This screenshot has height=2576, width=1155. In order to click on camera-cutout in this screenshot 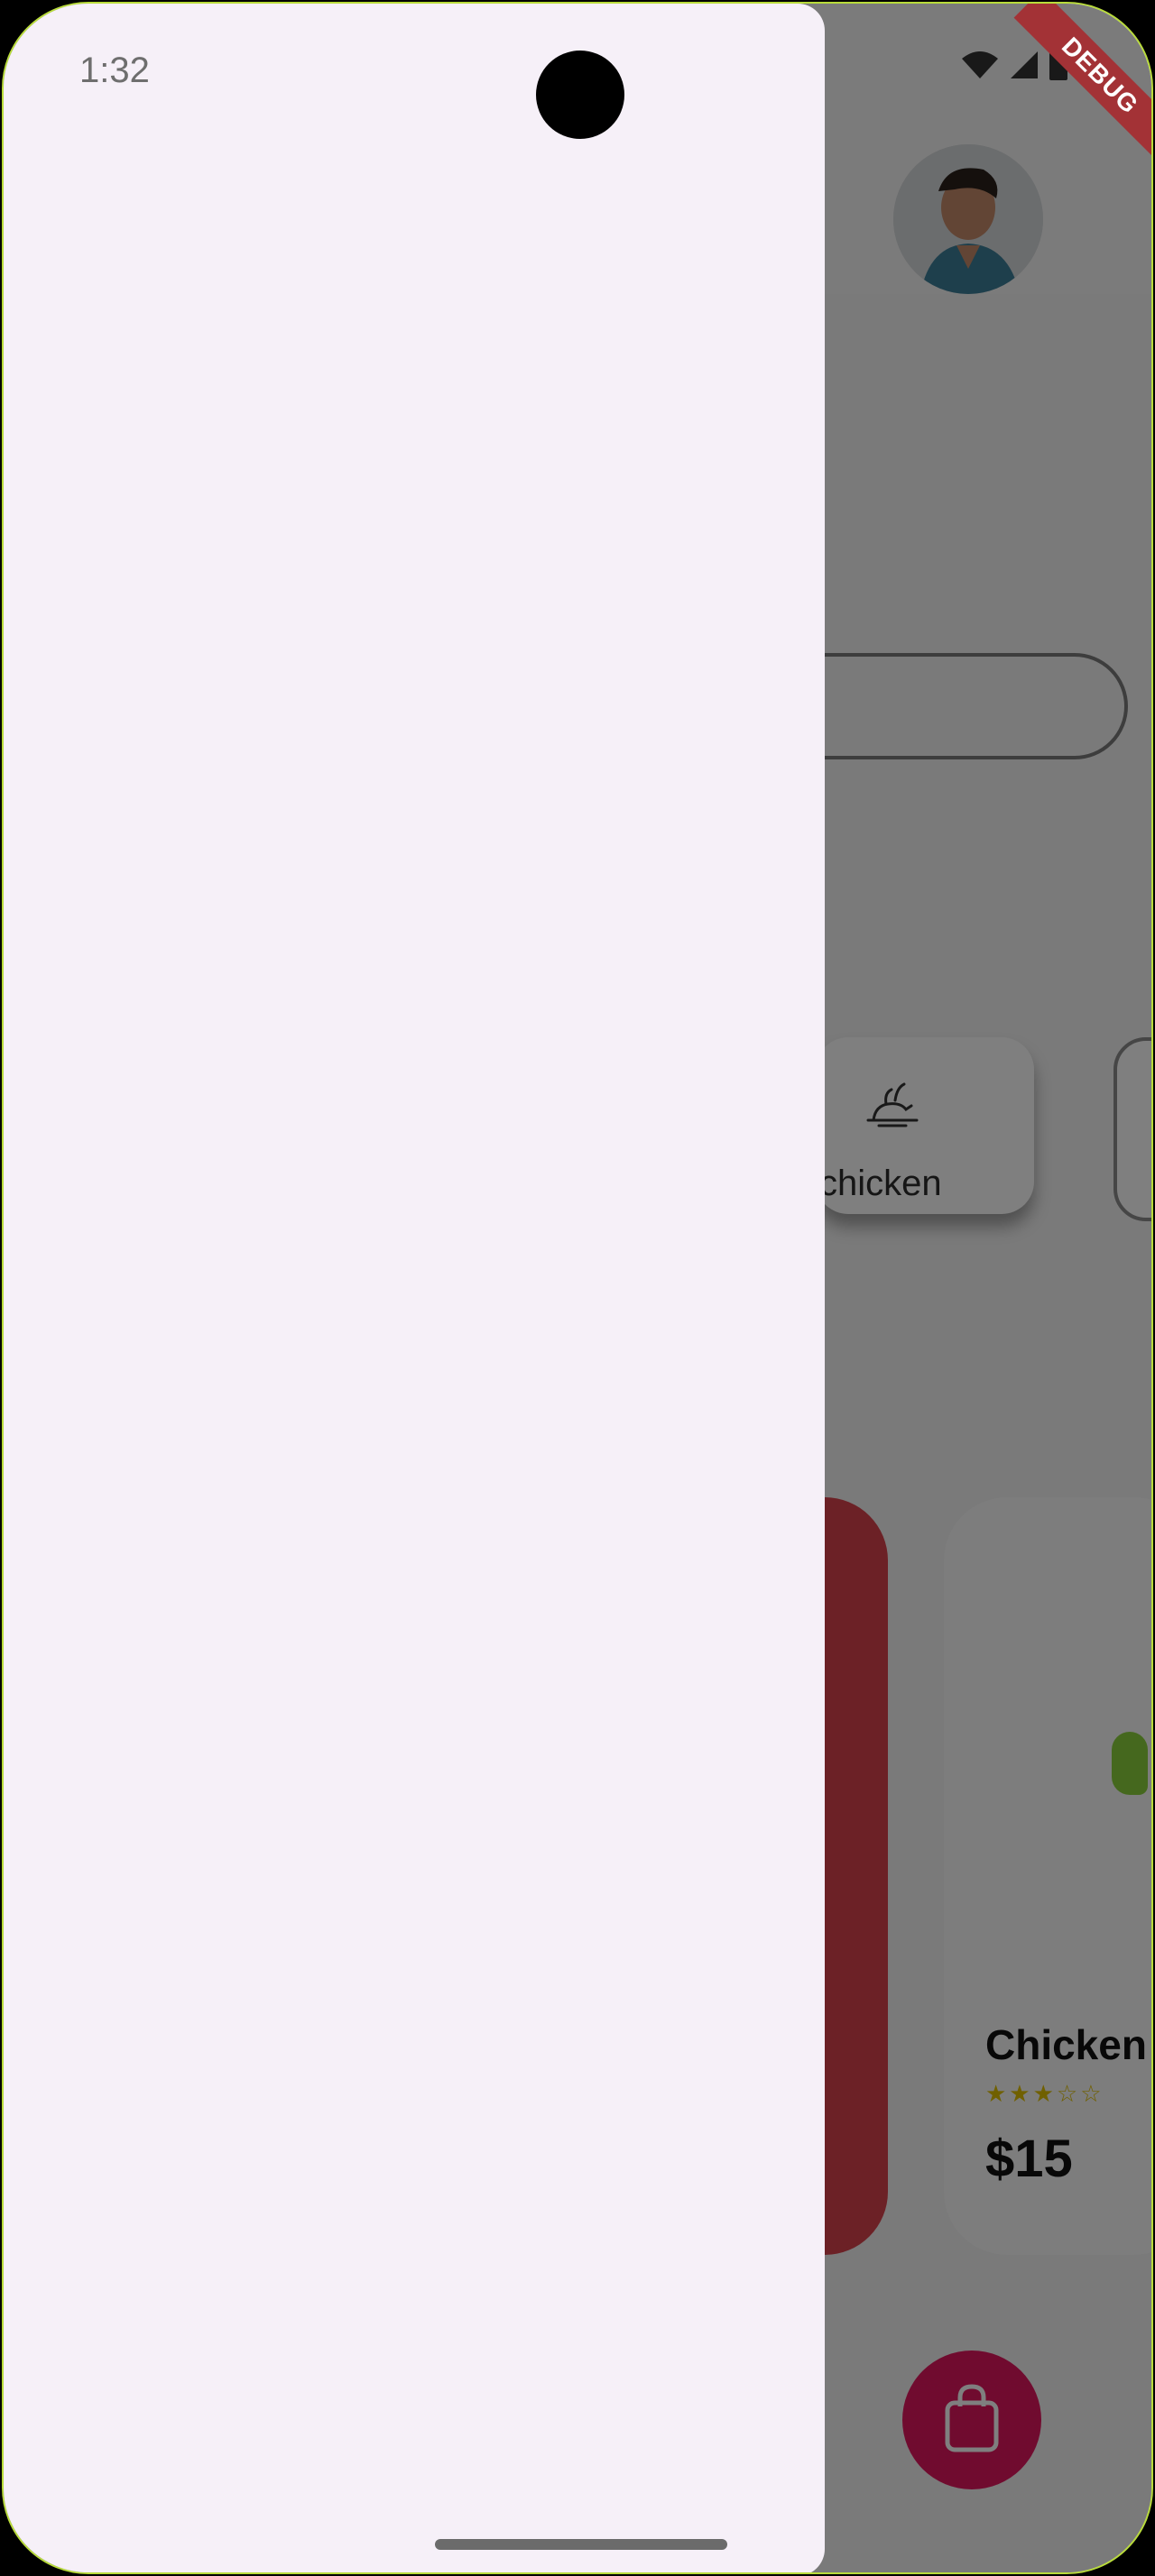, I will do `click(580, 95)`.